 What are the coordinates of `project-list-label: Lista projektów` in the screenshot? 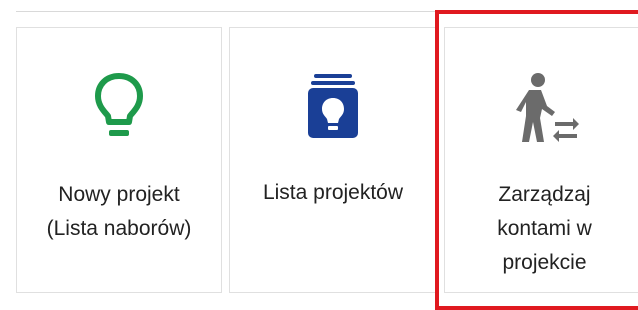 It's located at (333, 192).